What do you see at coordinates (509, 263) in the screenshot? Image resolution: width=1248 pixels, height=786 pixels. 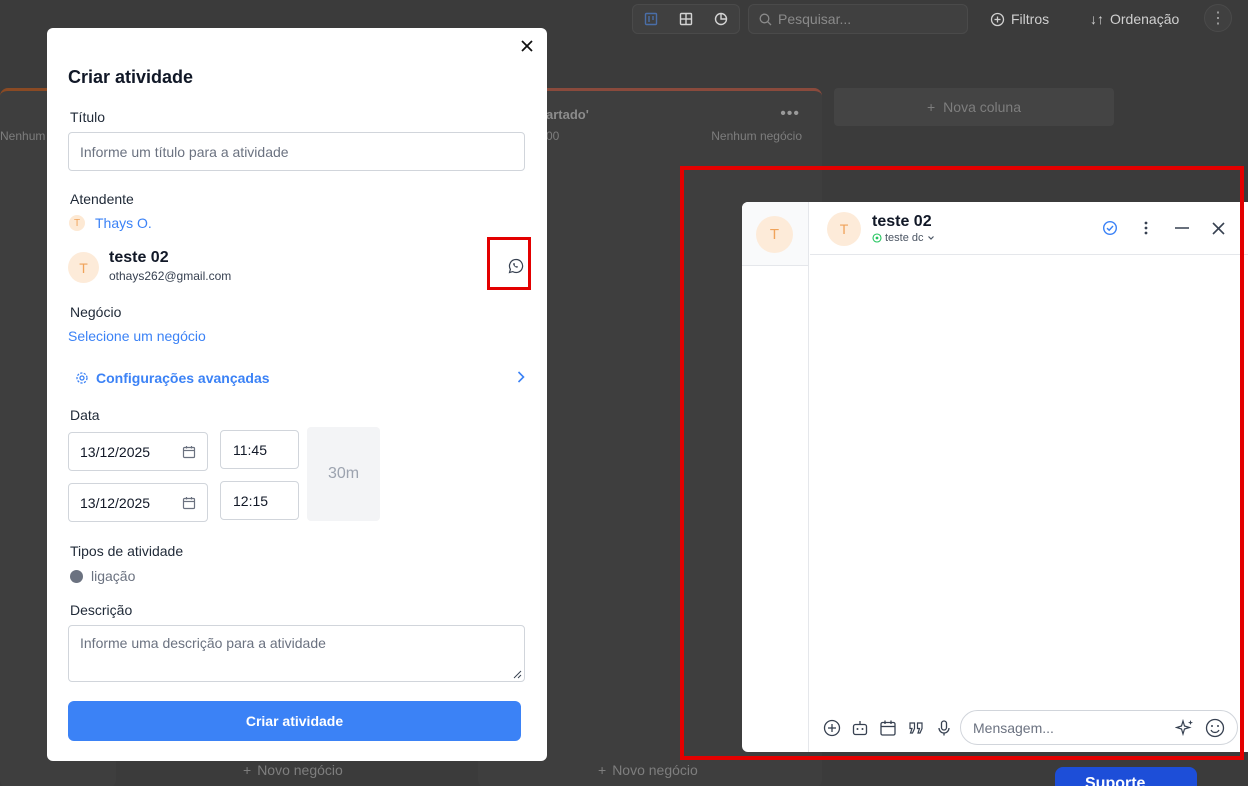 I see `whatsapp-highlight-box` at bounding box center [509, 263].